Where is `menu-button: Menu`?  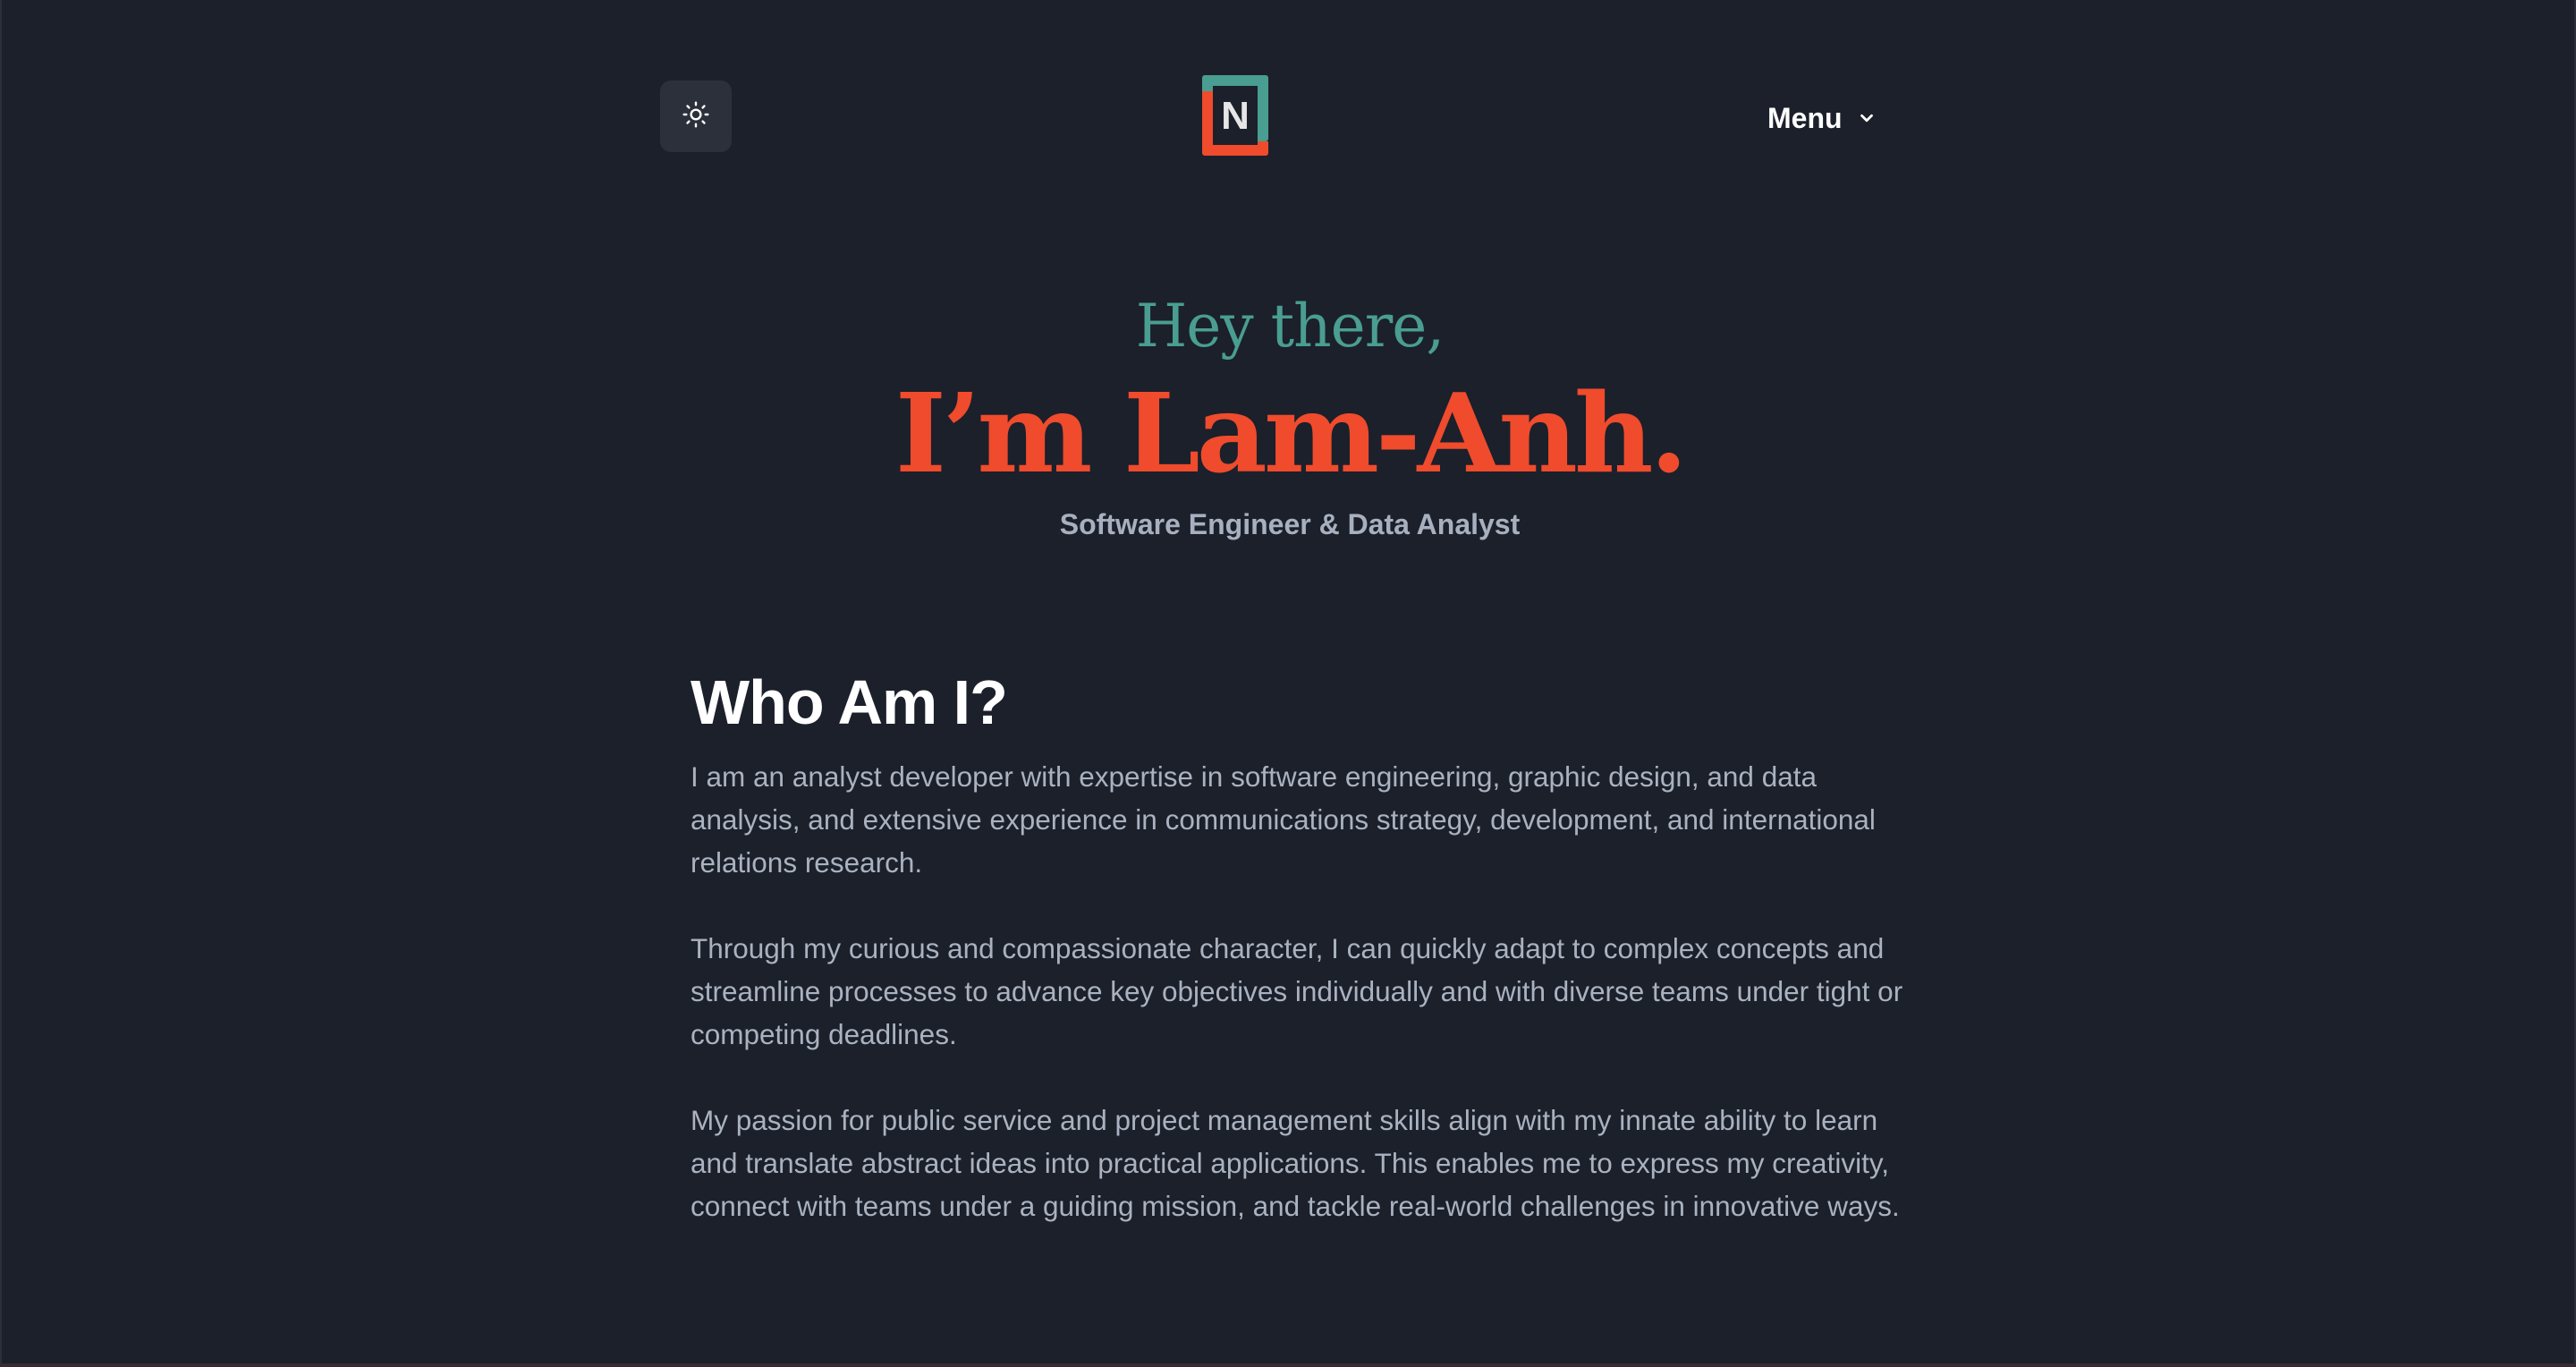
menu-button: Menu is located at coordinates (1822, 118).